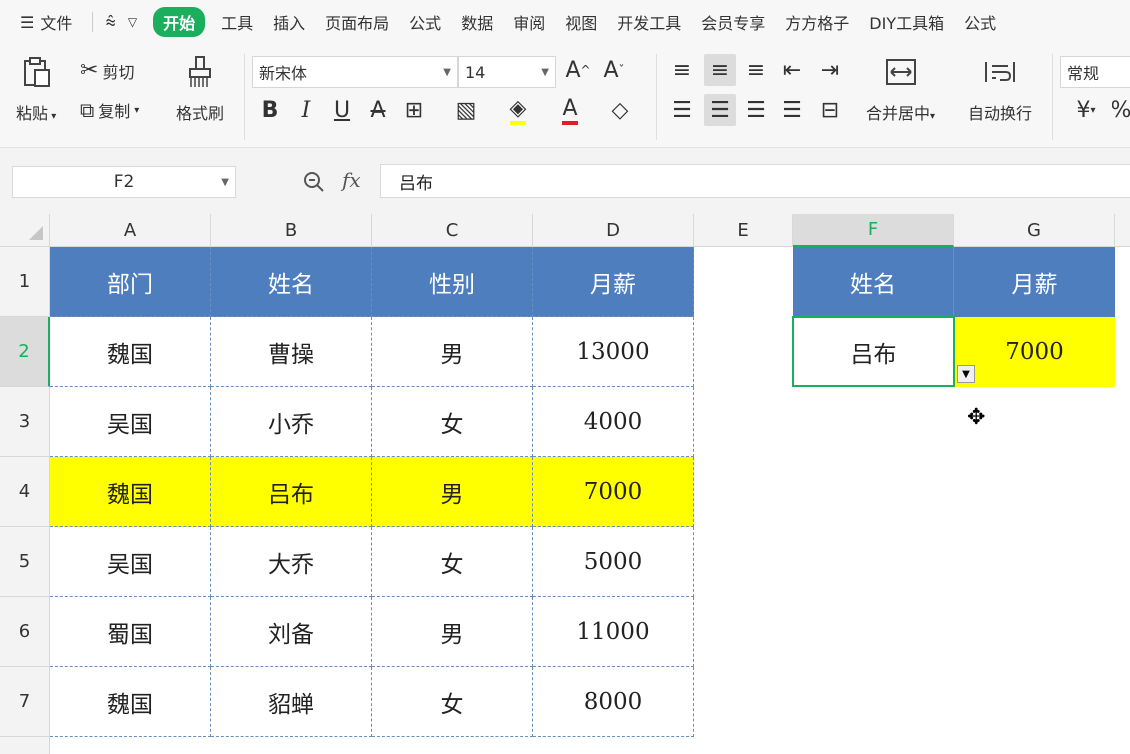  I want to click on table-cell: 蜀国, so click(130, 632).